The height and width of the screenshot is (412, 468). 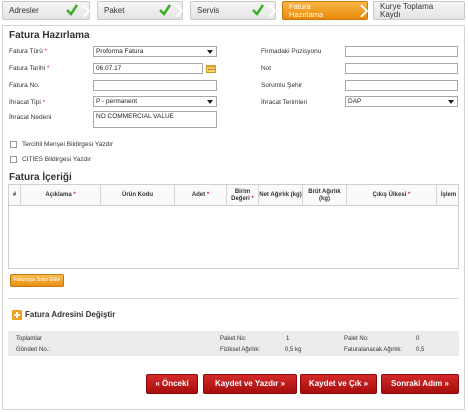 What do you see at coordinates (17, 315) in the screenshot?
I see `plus-icon` at bounding box center [17, 315].